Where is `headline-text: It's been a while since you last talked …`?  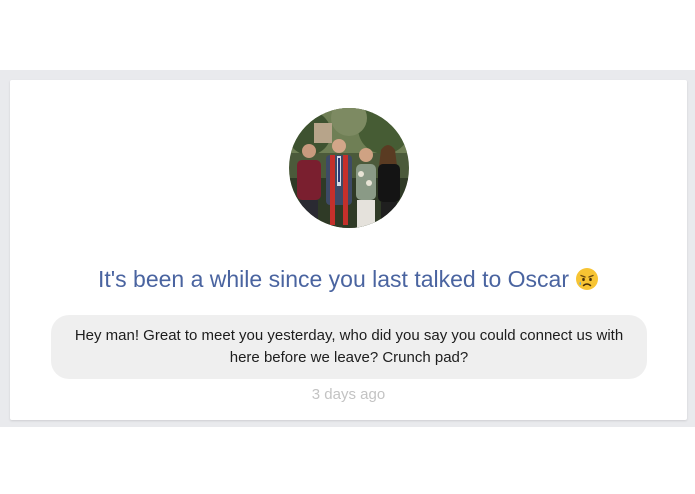 headline-text: It's been a while since you last talked … is located at coordinates (333, 279).